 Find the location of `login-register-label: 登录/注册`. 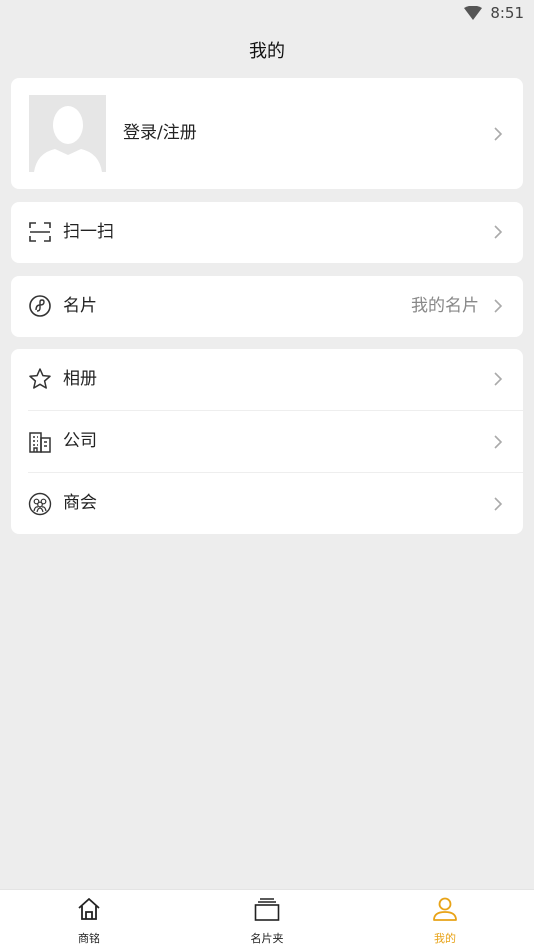

login-register-label: 登录/注册 is located at coordinates (160, 133).